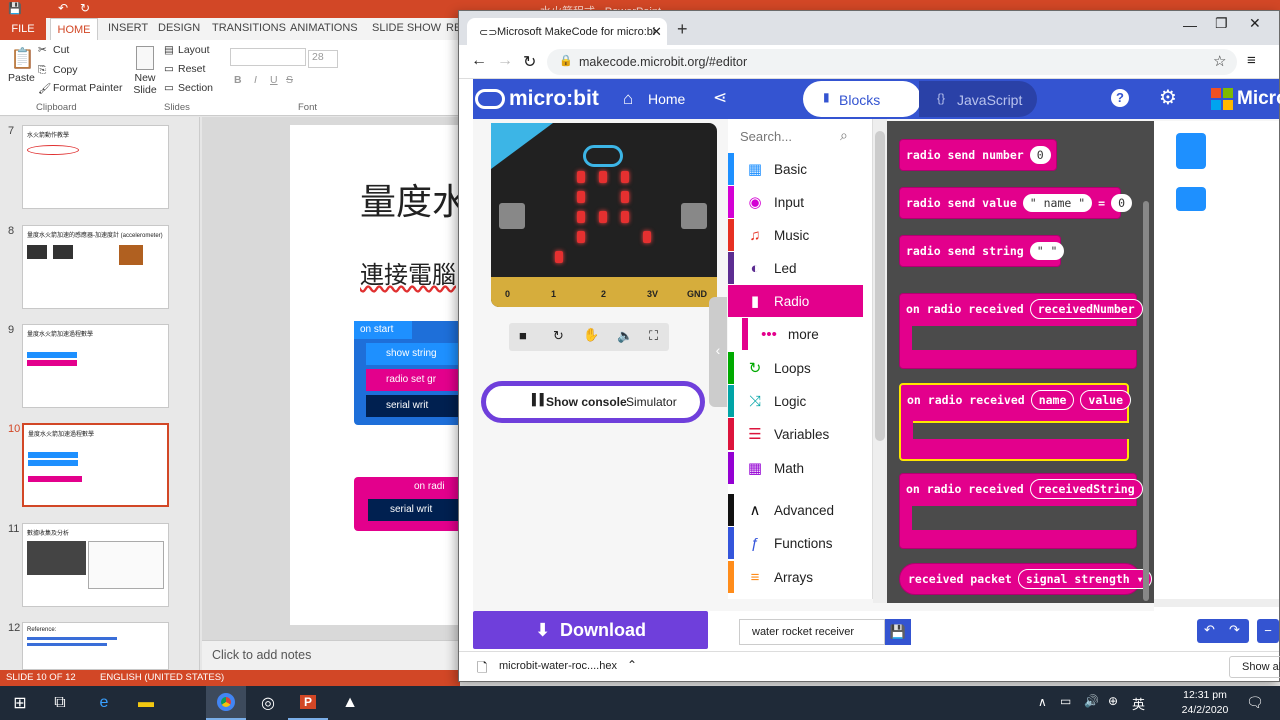 This screenshot has height=720, width=1280. Describe the element at coordinates (844, 135) in the screenshot. I see `search-icon: ⌕` at that location.